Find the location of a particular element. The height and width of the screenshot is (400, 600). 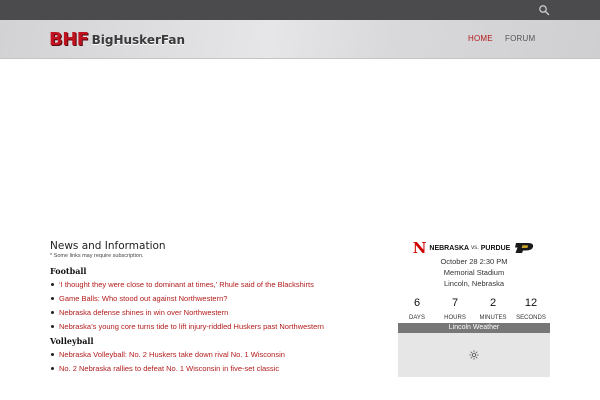

search-icon is located at coordinates (544, 10).